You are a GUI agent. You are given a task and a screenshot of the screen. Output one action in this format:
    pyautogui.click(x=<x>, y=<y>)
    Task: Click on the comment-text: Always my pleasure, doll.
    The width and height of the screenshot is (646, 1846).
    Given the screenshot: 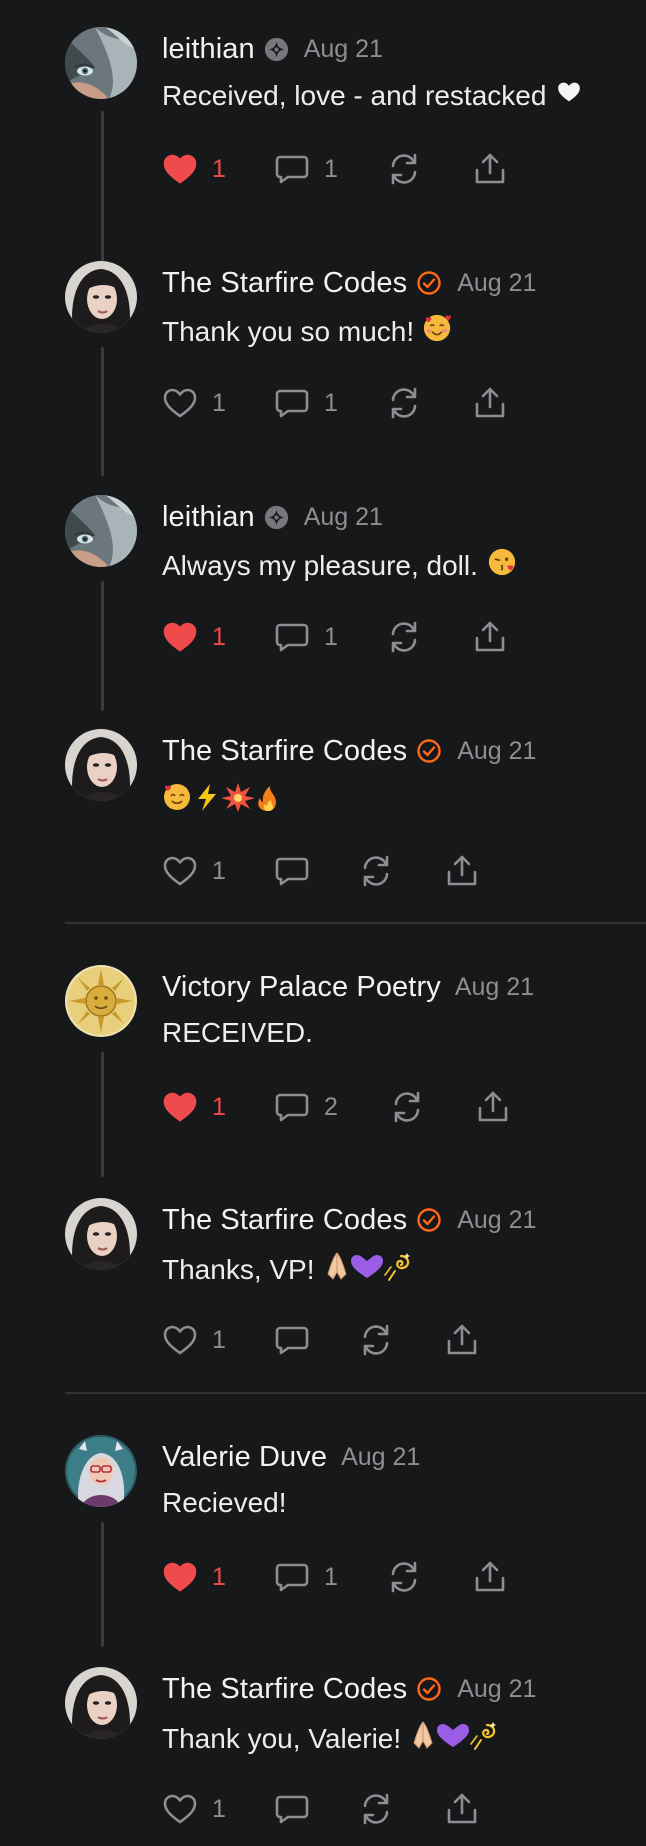 What is the action you would take?
    pyautogui.click(x=339, y=565)
    